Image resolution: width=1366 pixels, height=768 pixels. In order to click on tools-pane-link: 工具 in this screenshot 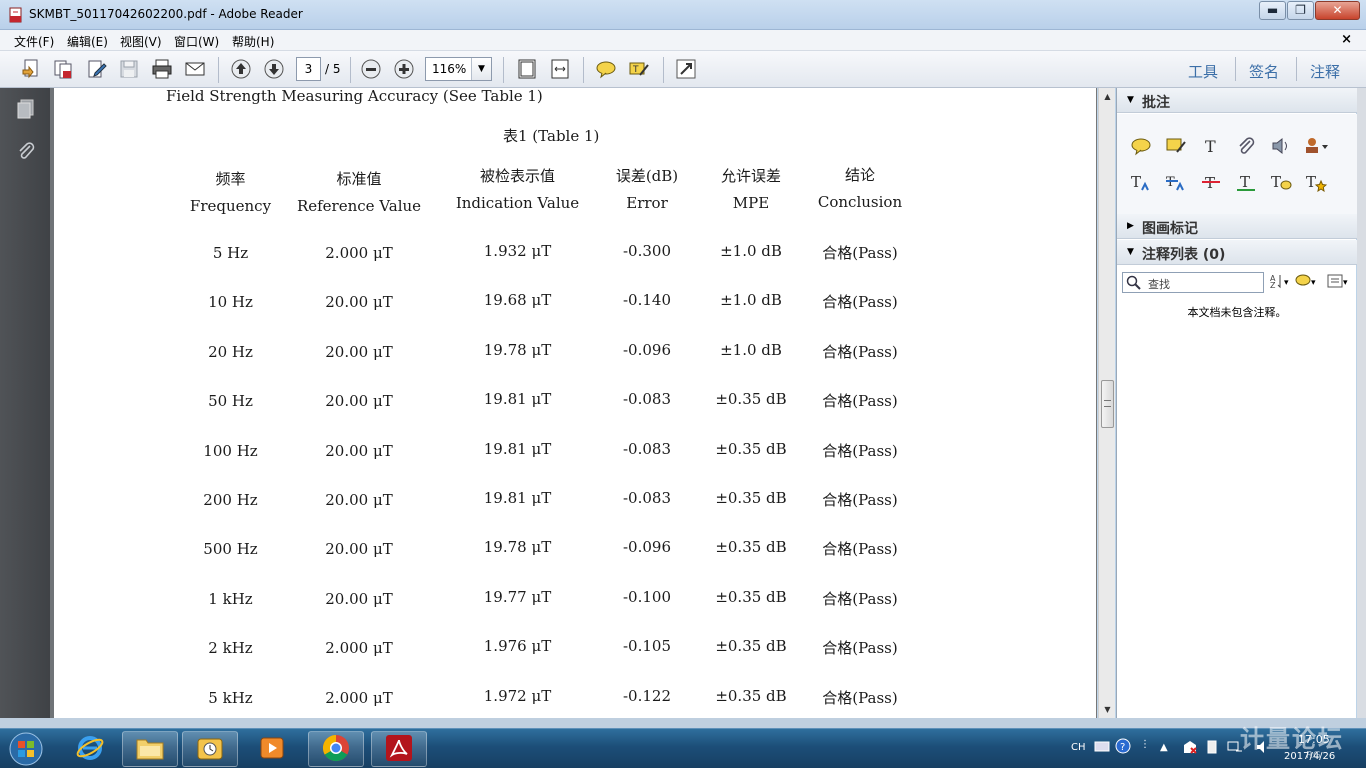, I will do `click(1203, 71)`.